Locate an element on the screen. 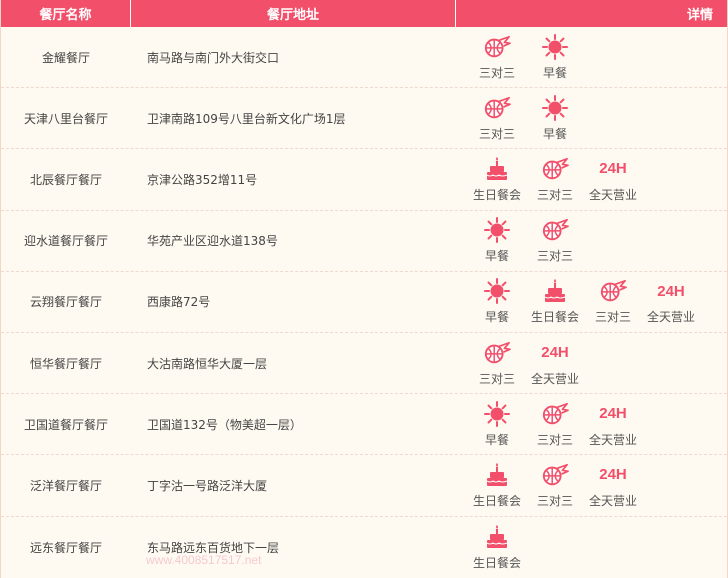 This screenshot has height=578, width=728. restaurant-address: 东马路远东百货地下一层 is located at coordinates (213, 547).